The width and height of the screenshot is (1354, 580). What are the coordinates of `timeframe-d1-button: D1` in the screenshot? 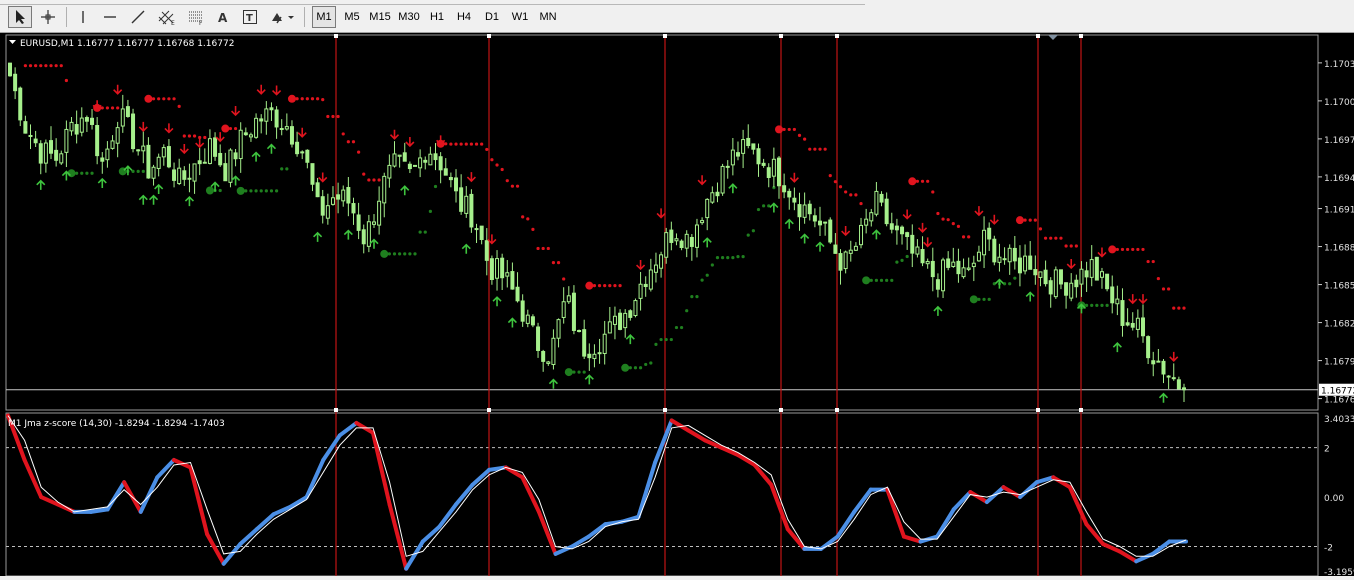 It's located at (492, 17).